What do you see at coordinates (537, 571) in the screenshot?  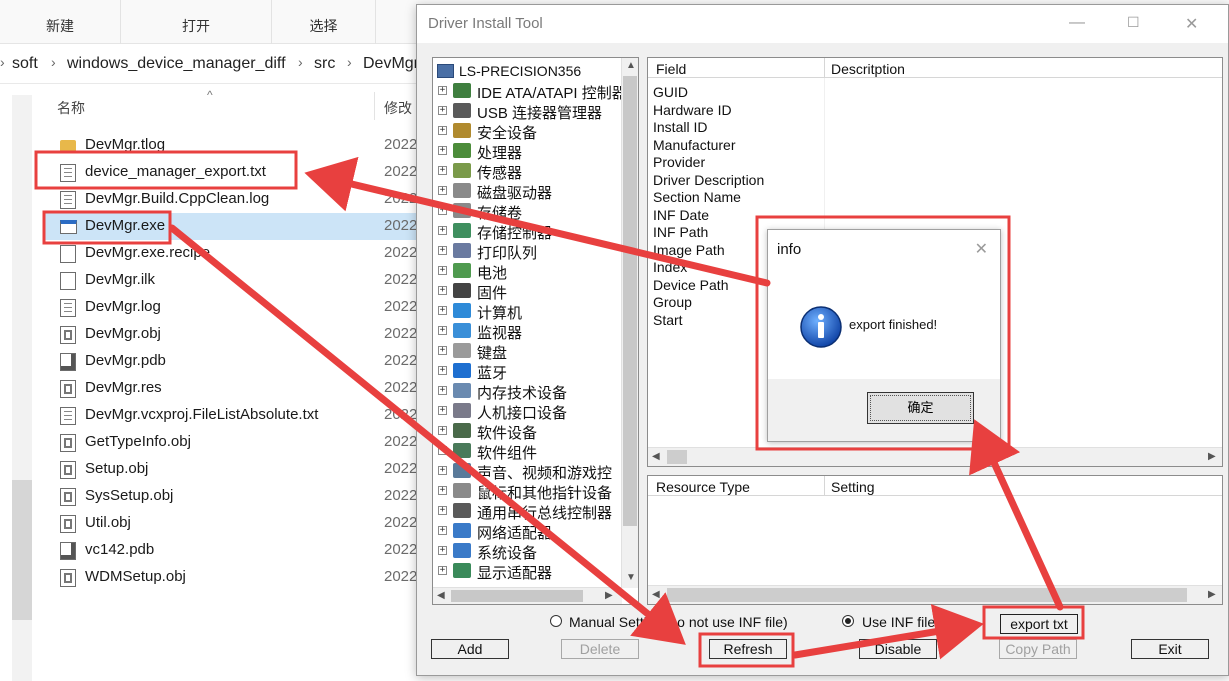 I see `tree-item: + 显示适配器` at bounding box center [537, 571].